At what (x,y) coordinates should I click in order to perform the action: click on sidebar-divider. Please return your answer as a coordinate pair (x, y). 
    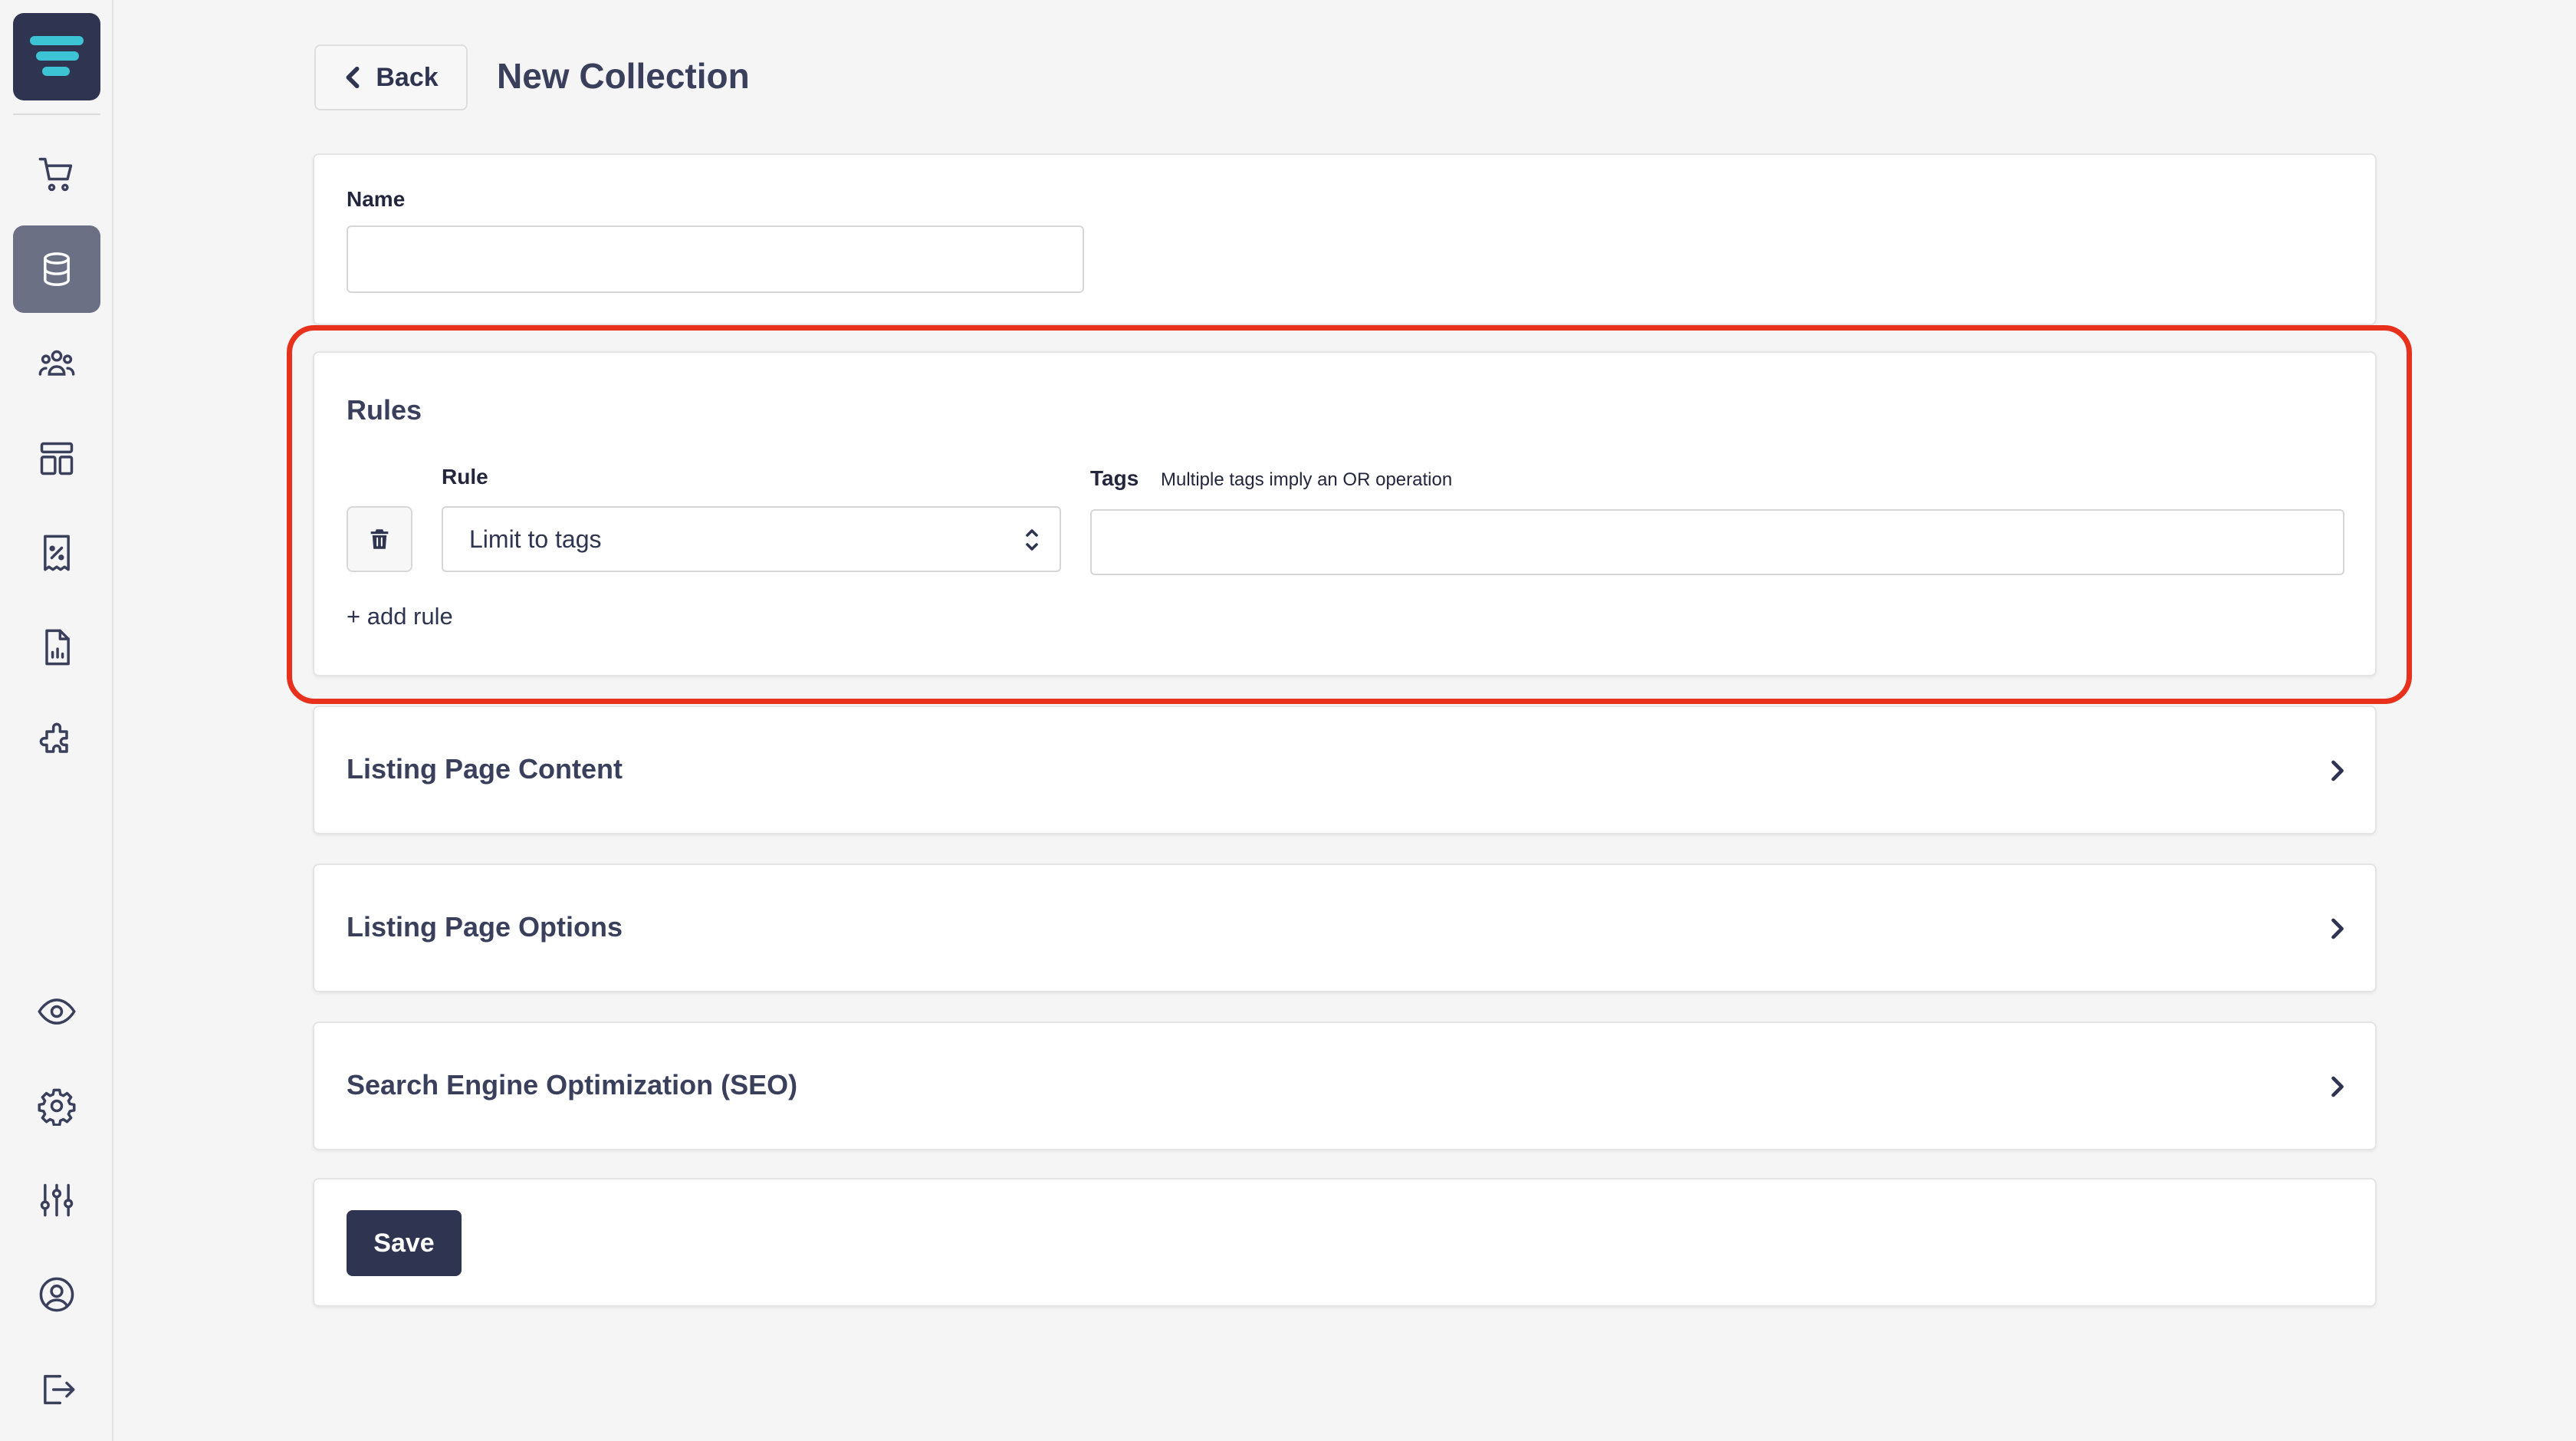
    Looking at the image, I should click on (57, 114).